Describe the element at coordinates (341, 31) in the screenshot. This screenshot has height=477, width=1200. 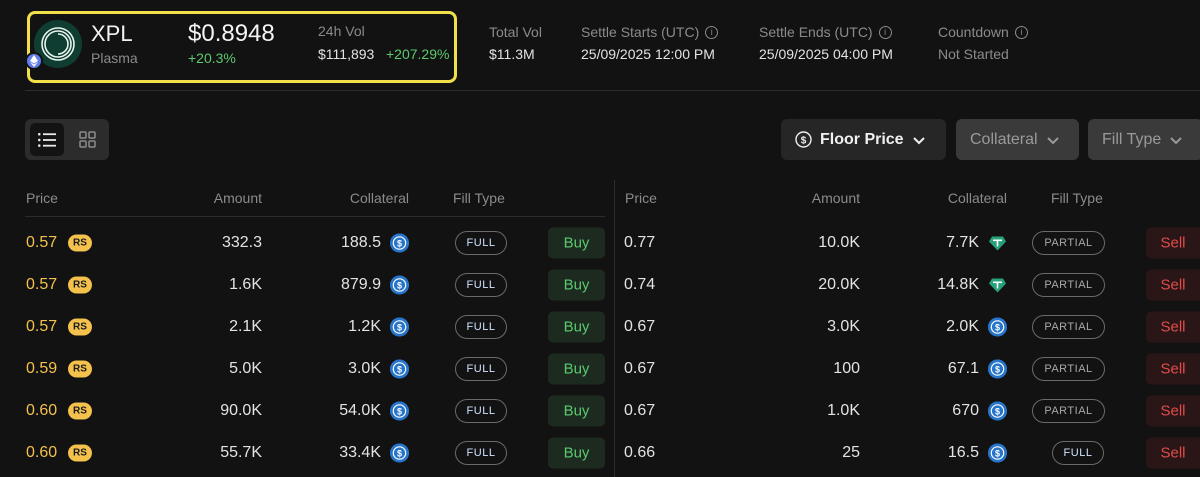
I see `volume-24h-label: 24h Vol` at that location.